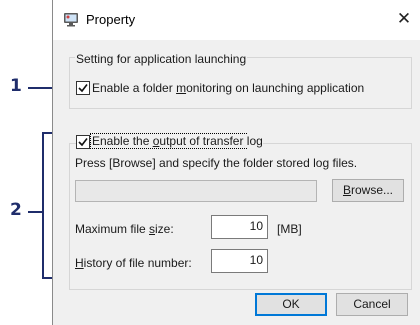  I want to click on close-icon: ✕, so click(404, 19).